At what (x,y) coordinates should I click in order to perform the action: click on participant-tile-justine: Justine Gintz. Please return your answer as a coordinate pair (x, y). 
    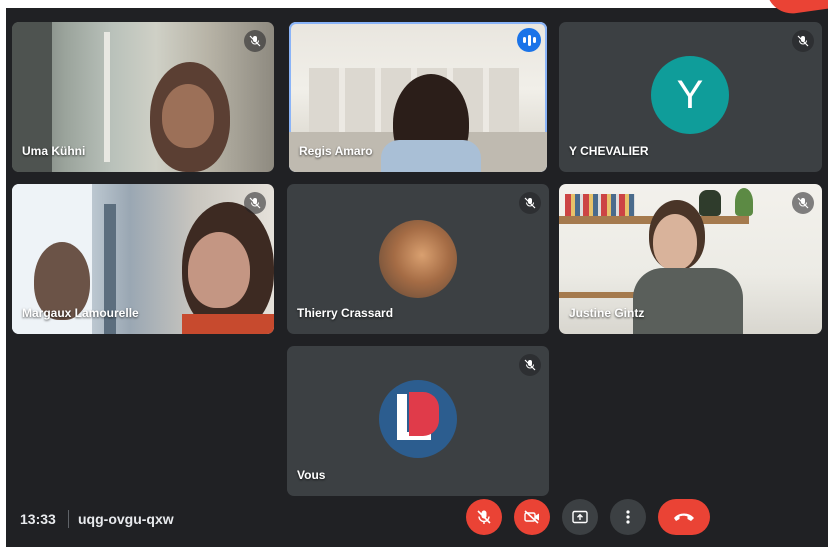
    Looking at the image, I should click on (690, 259).